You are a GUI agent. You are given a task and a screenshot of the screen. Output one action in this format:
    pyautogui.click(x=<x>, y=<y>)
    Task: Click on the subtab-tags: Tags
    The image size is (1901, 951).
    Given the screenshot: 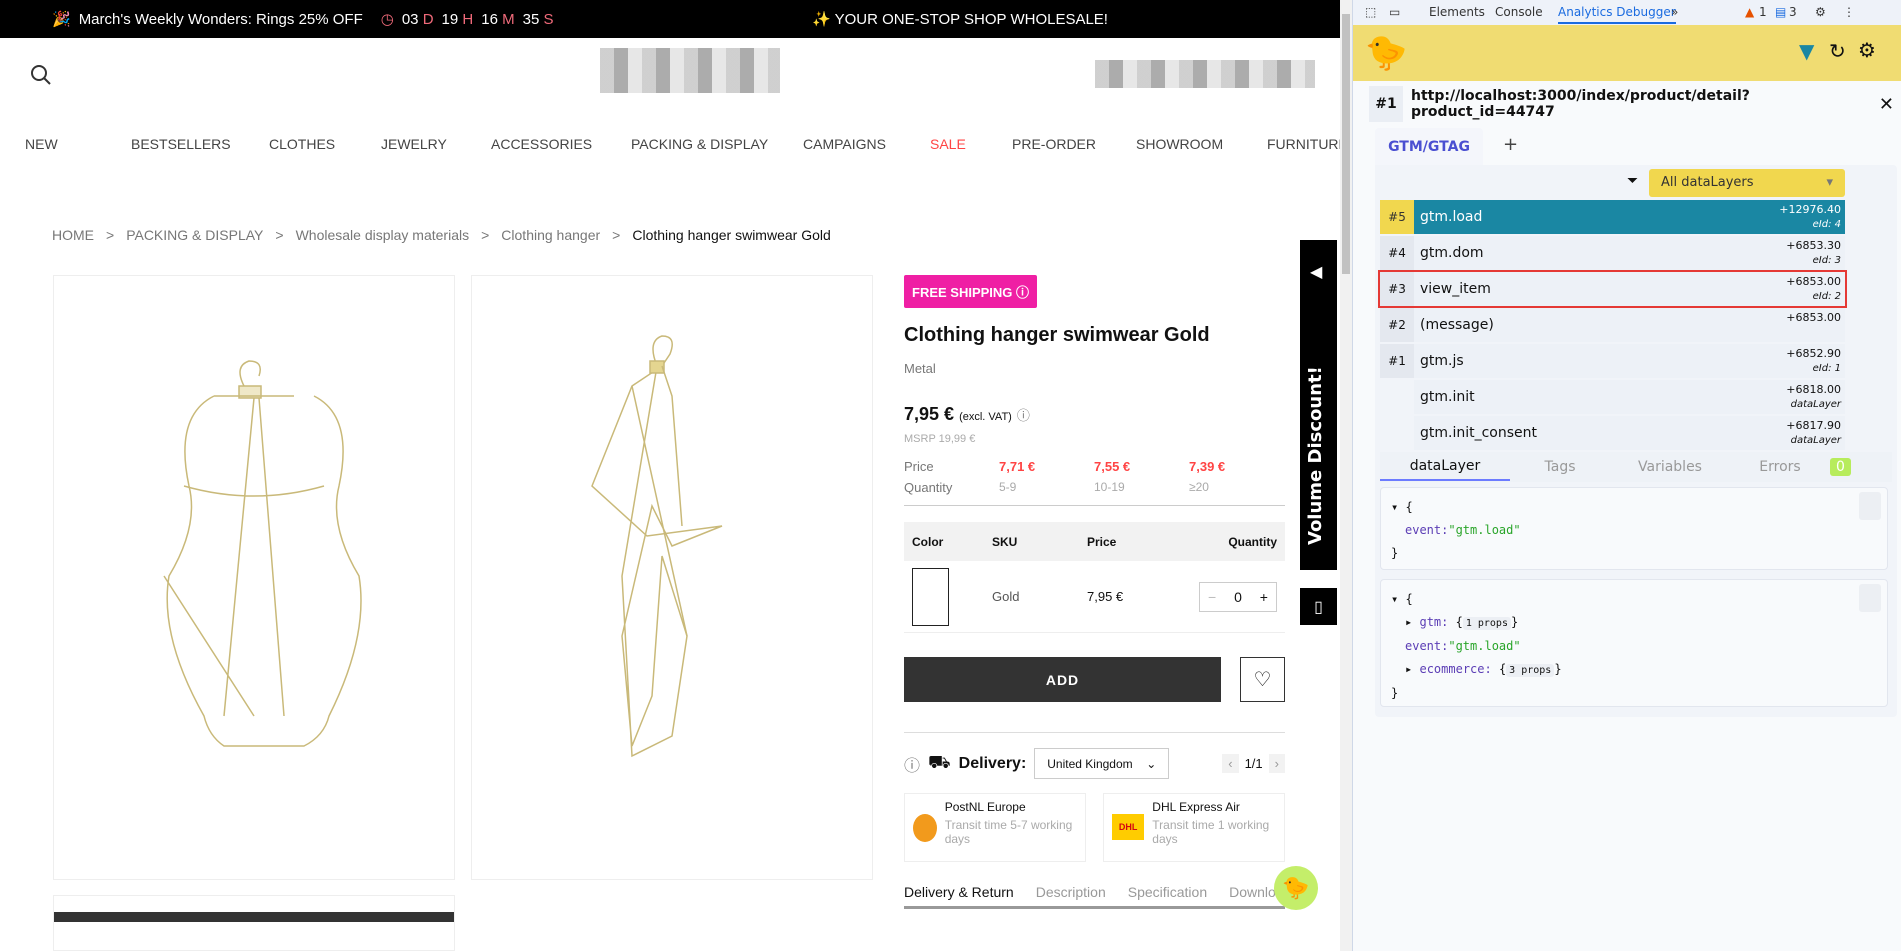 What is the action you would take?
    pyautogui.click(x=1560, y=467)
    